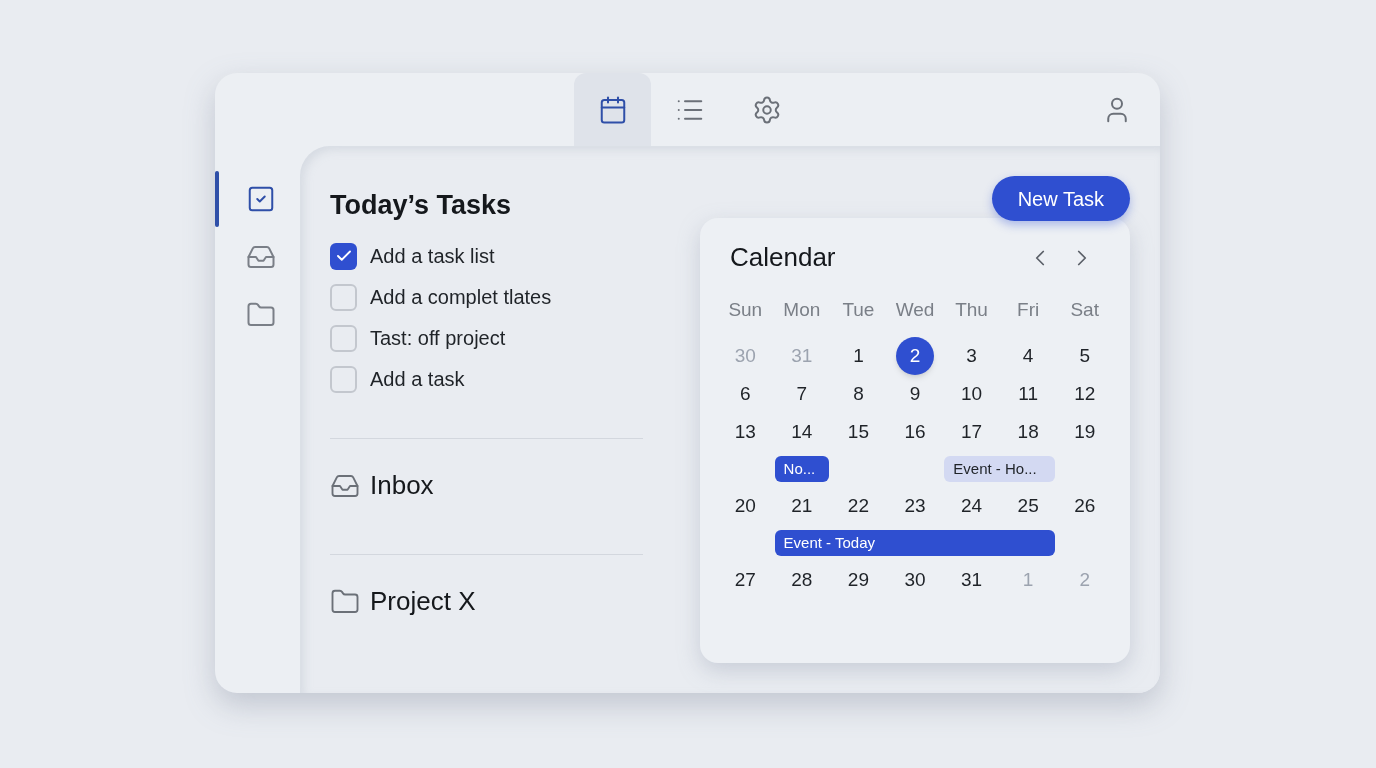 Image resolution: width=1376 pixels, height=768 pixels. I want to click on section-link: Inbox, so click(402, 485).